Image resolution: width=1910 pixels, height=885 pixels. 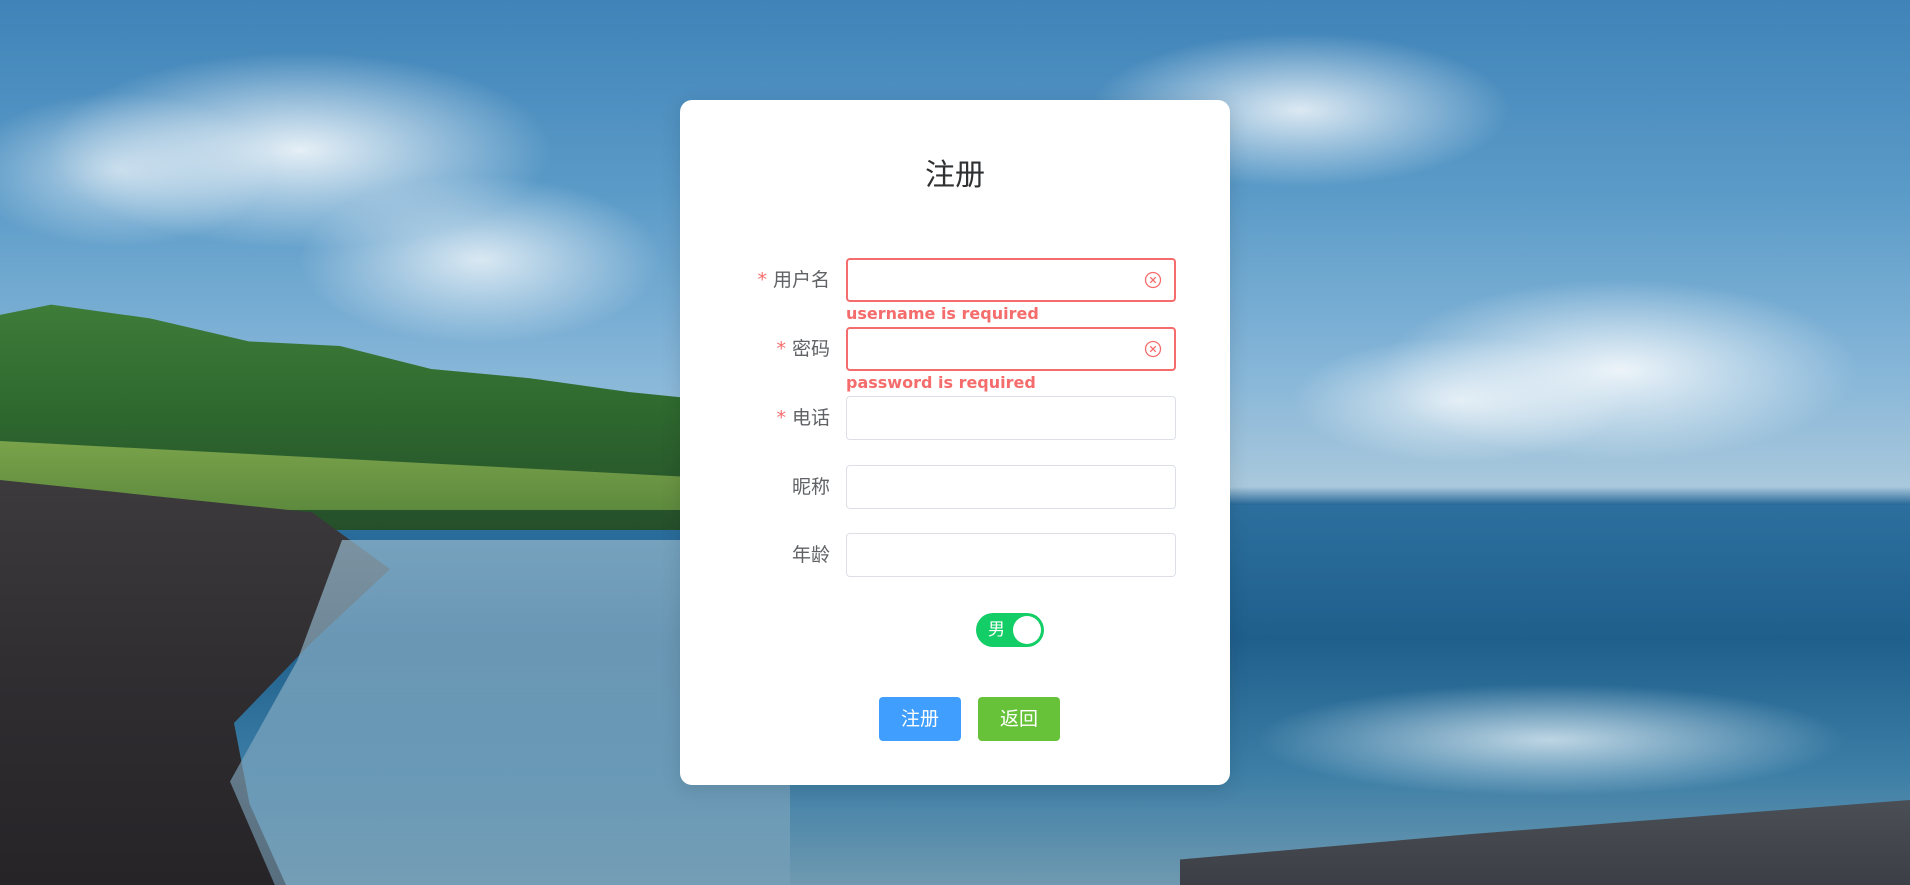 What do you see at coordinates (801, 280) in the screenshot?
I see `username-label-text: 用户名` at bounding box center [801, 280].